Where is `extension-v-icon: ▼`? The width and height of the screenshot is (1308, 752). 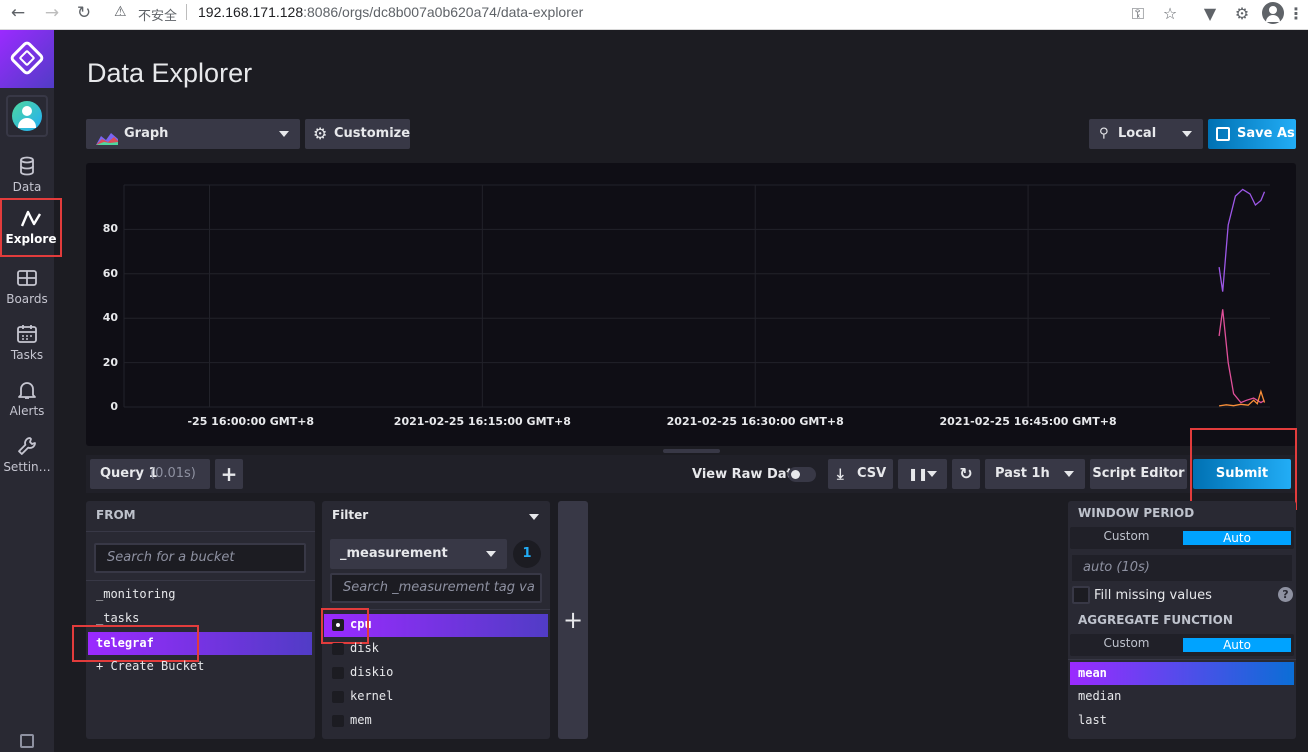 extension-v-icon: ▼ is located at coordinates (1210, 14).